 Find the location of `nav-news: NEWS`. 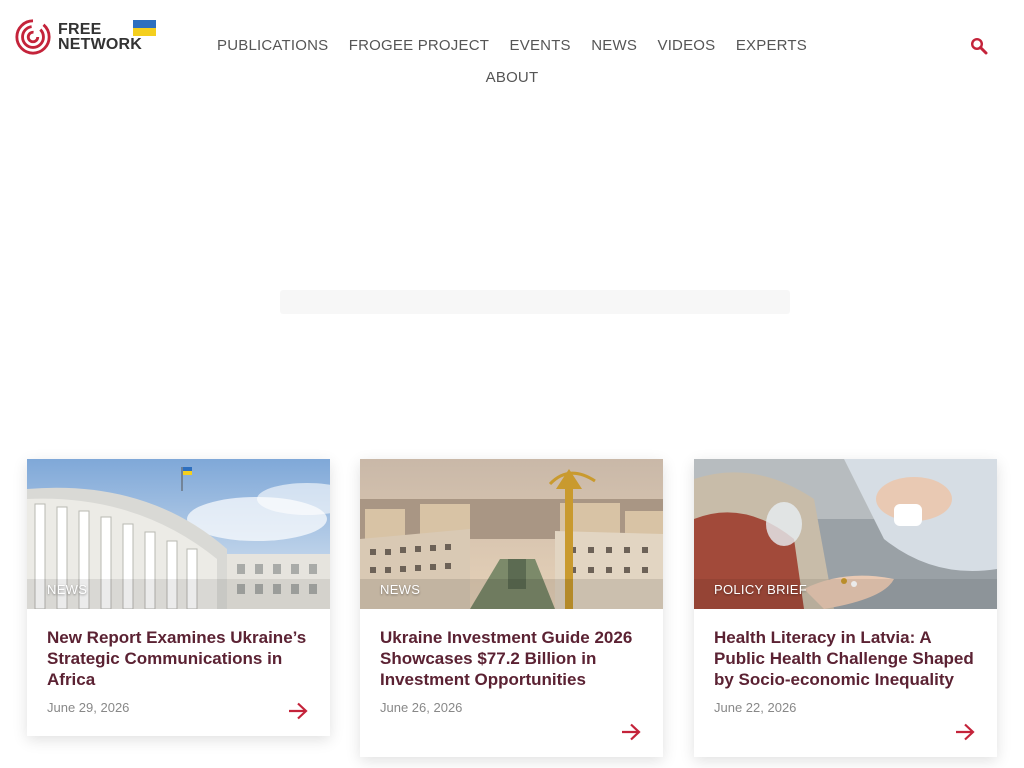

nav-news: NEWS is located at coordinates (614, 46).